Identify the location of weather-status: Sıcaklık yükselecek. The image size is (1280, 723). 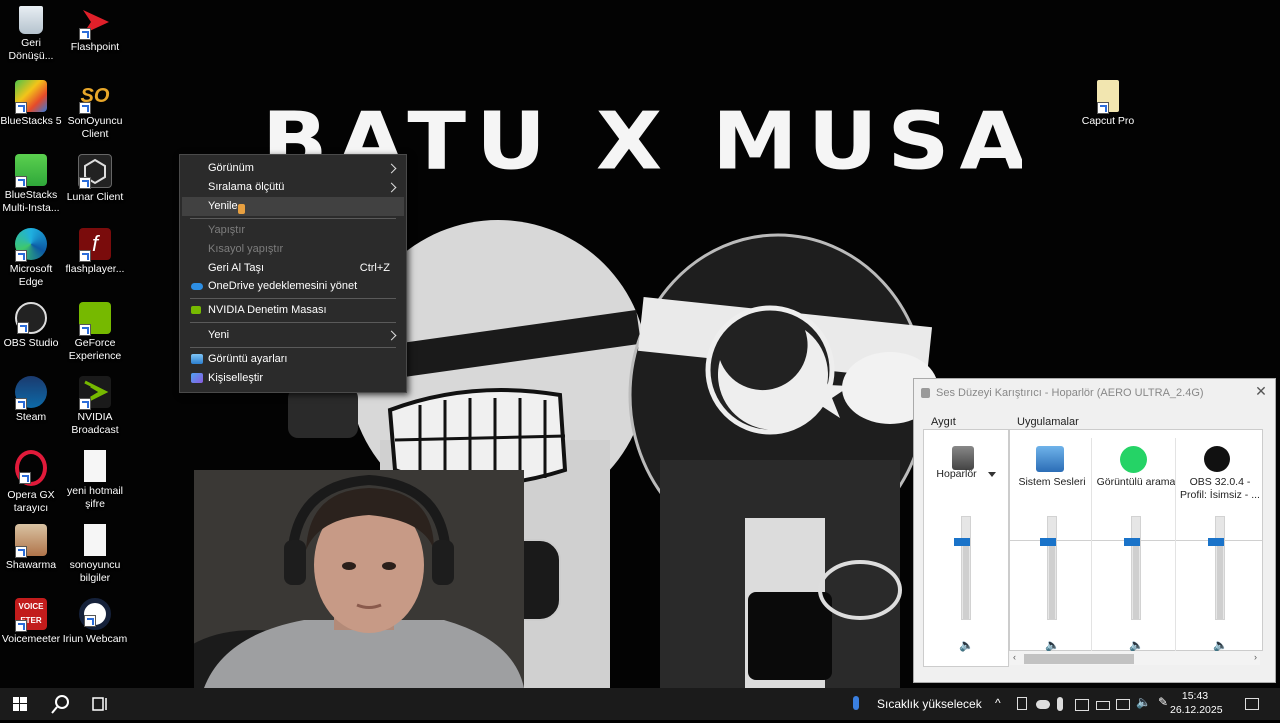
(929, 704).